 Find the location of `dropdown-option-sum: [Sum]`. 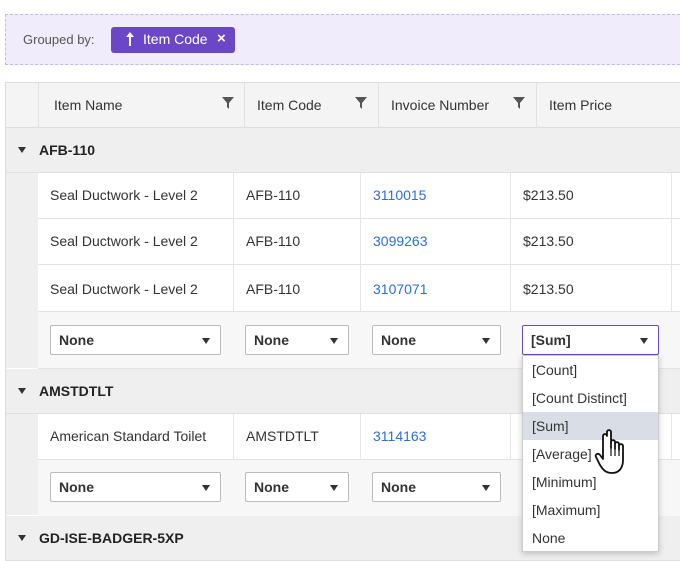

dropdown-option-sum: [Sum] is located at coordinates (590, 426).